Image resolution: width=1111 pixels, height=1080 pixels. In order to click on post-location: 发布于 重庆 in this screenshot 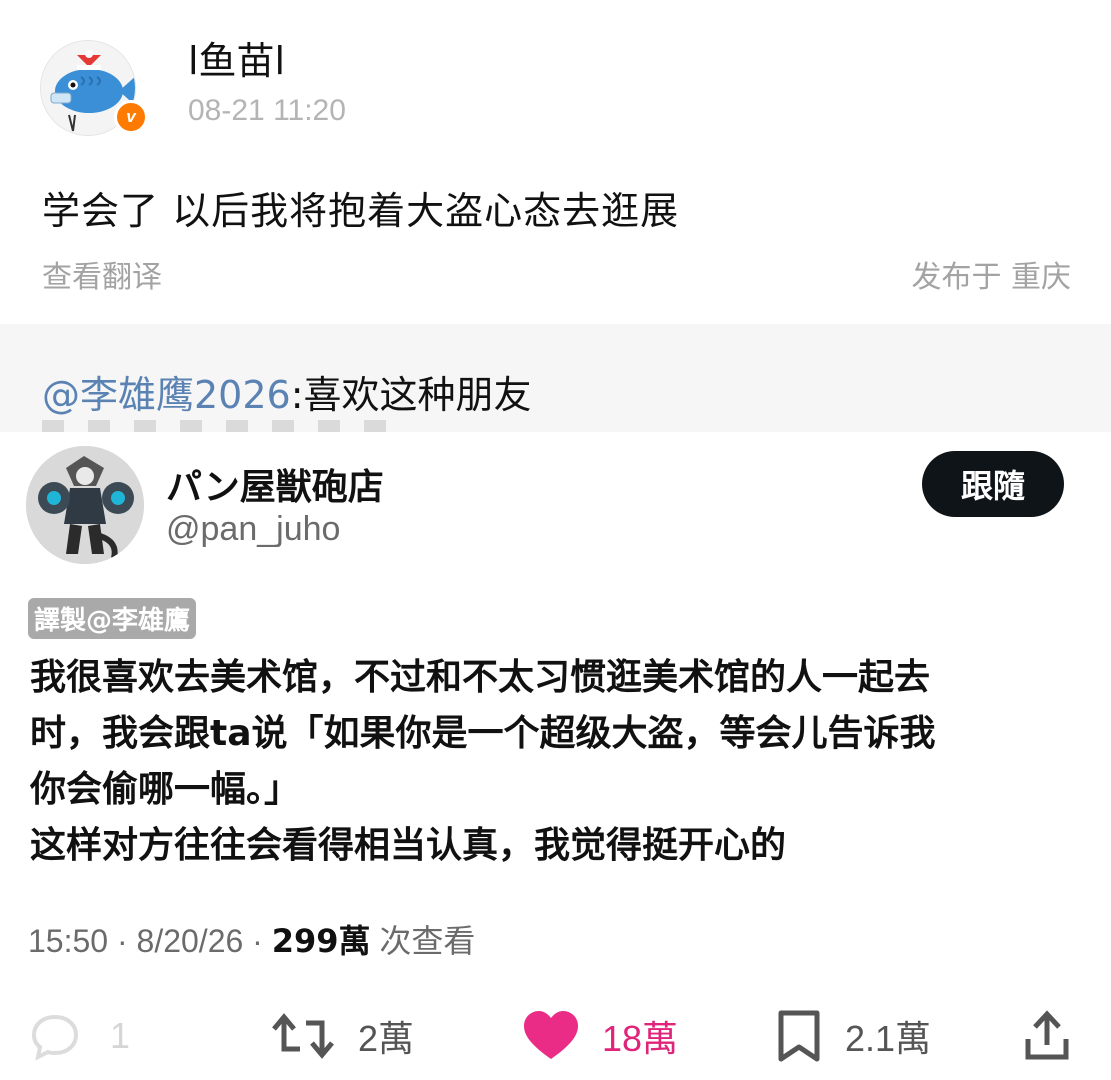, I will do `click(991, 277)`.